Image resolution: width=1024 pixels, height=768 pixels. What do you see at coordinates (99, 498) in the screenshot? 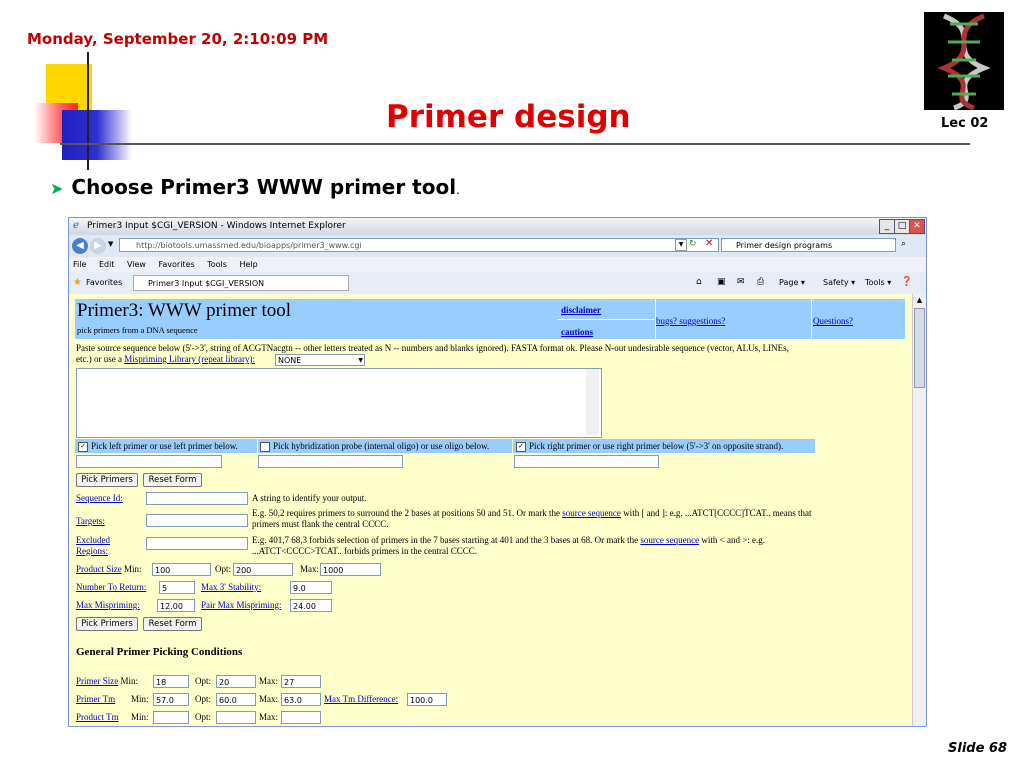
I see `sequence-id-link: Sequence Id:` at bounding box center [99, 498].